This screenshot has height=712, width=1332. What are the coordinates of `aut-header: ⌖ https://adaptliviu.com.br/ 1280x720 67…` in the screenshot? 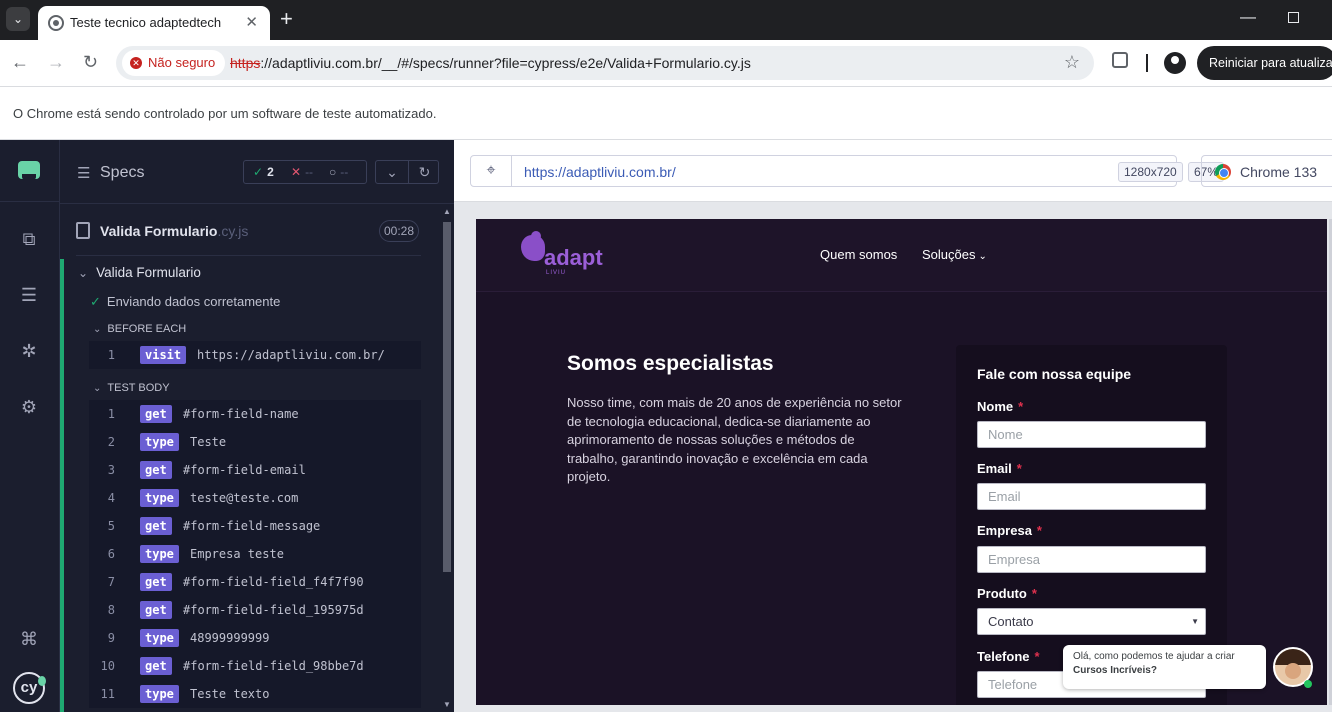 It's located at (893, 171).